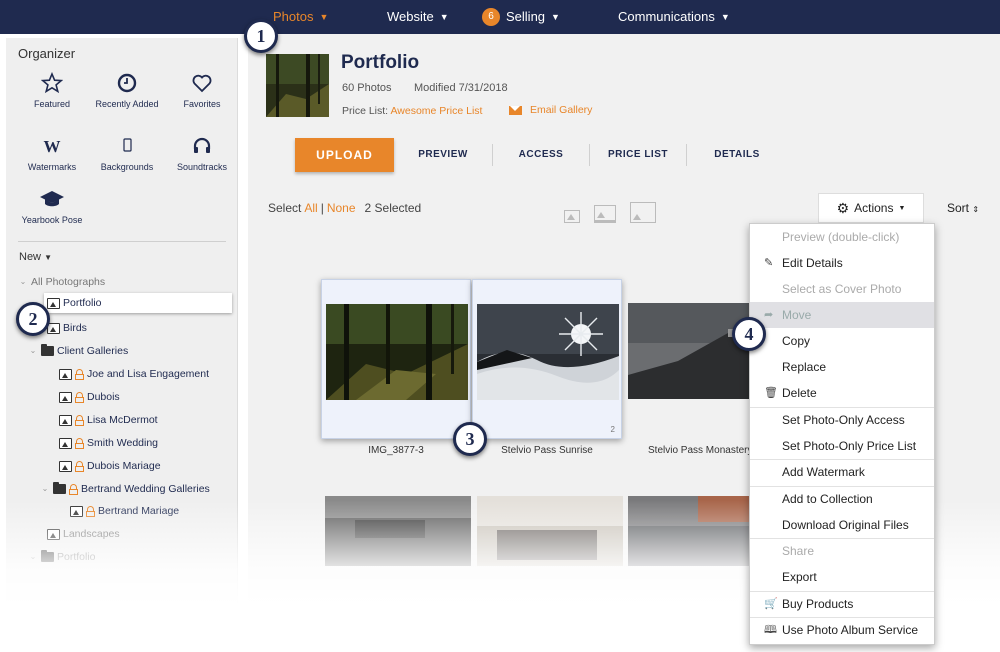  Describe the element at coordinates (842, 499) in the screenshot. I see `menu-add-to-collection: Add to Collection` at that location.